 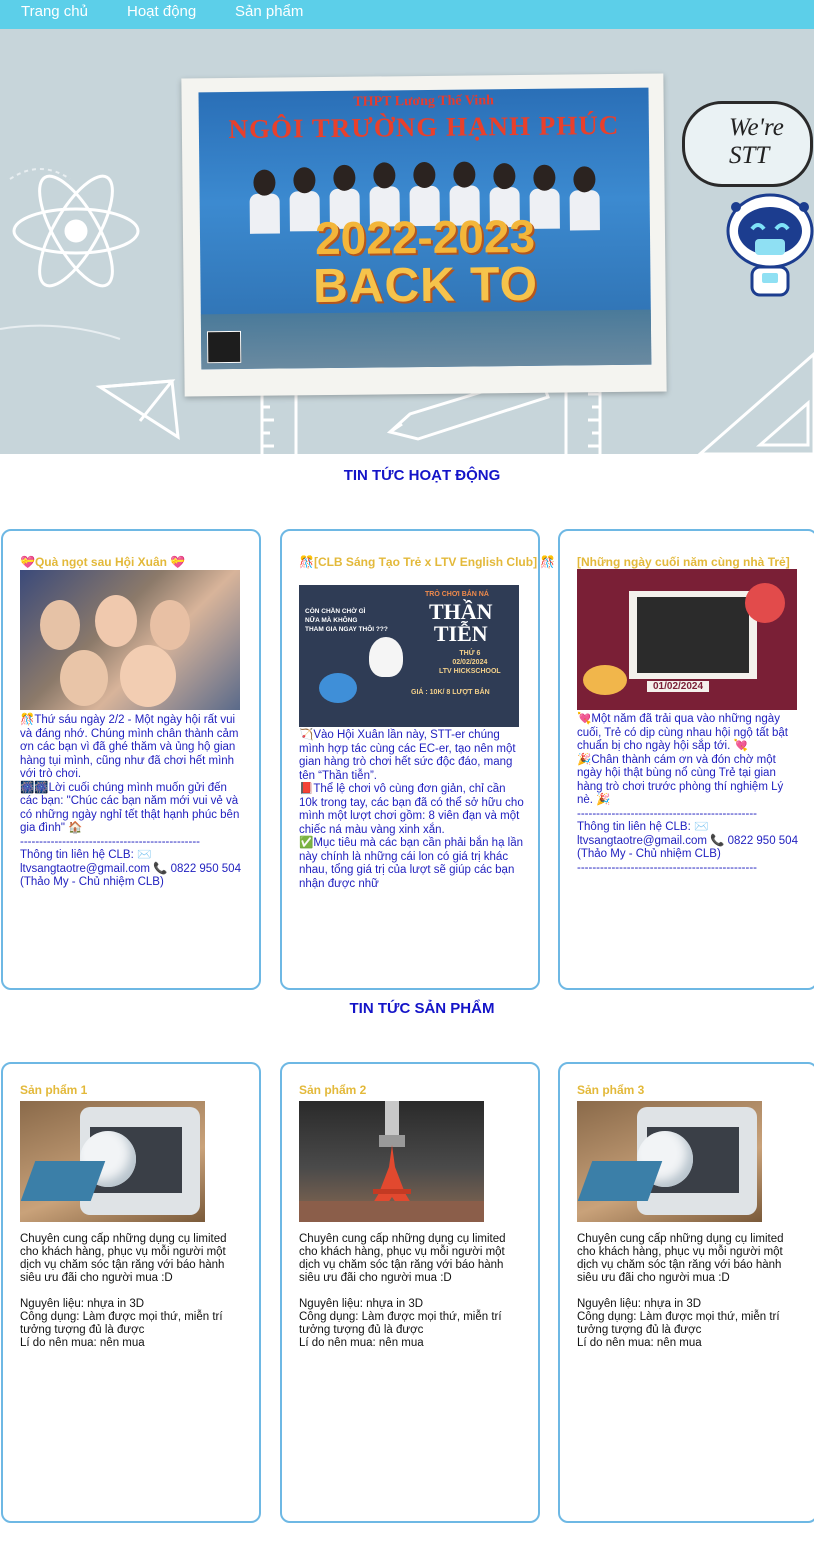 I want to click on top-nav: Trang chủ Hoạt động Sản phẩm, so click(x=407, y=14).